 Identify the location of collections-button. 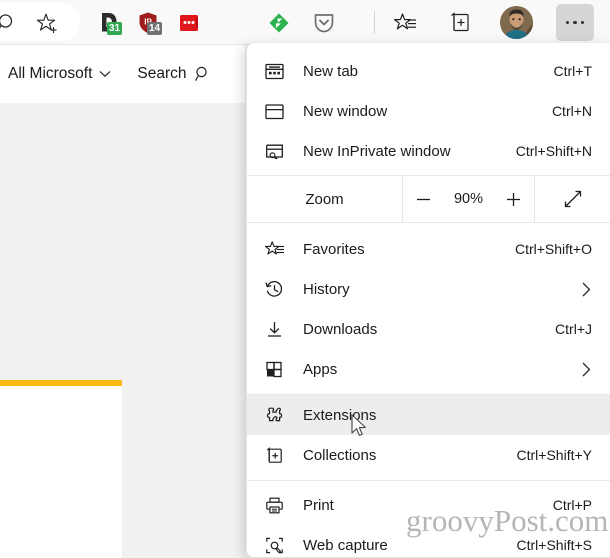
(460, 23).